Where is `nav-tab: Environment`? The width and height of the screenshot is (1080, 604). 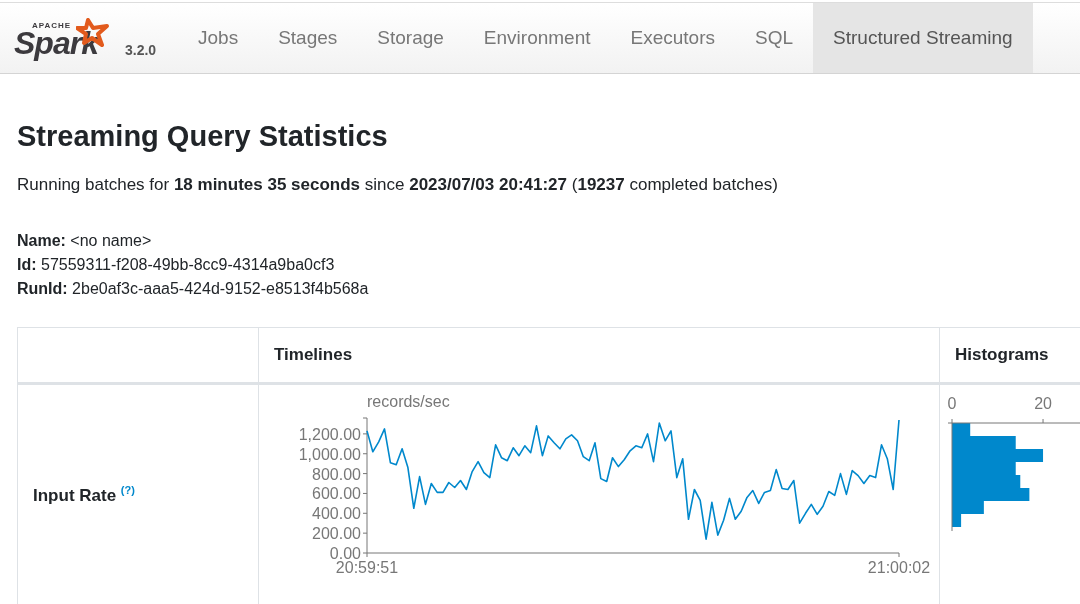
nav-tab: Environment is located at coordinates (537, 38).